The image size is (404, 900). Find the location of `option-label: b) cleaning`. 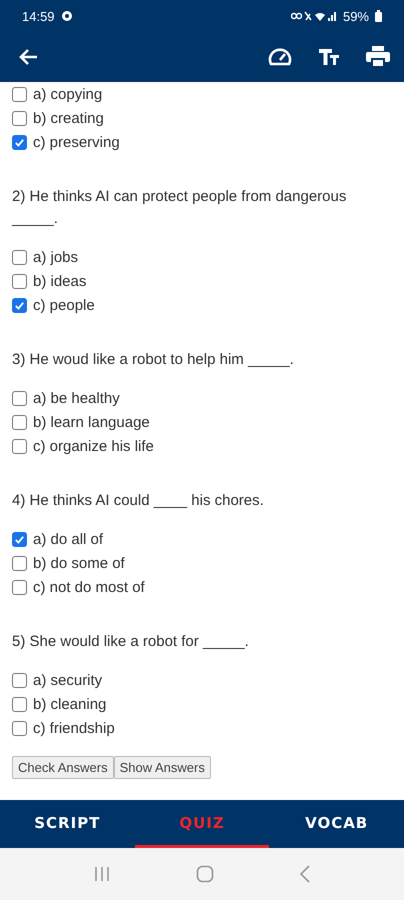

option-label: b) cleaning is located at coordinates (69, 704).